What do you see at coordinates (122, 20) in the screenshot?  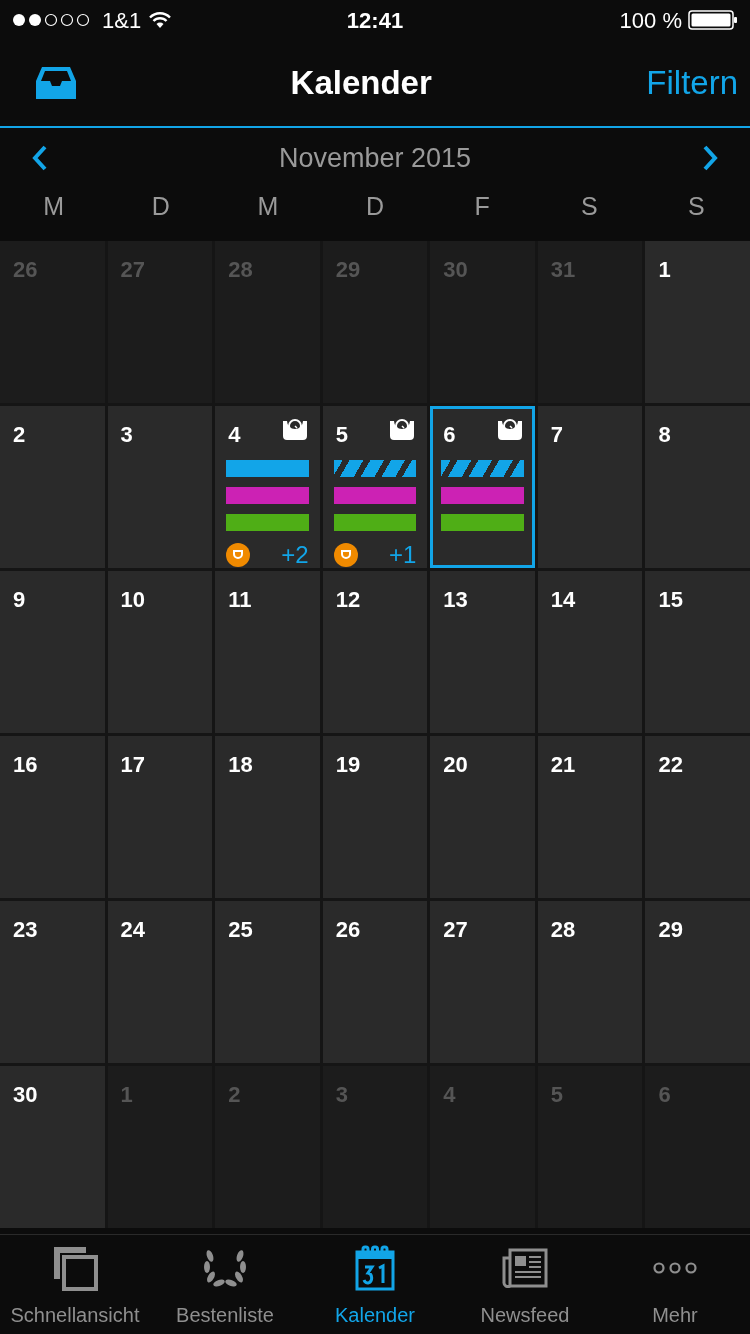 I see `carrier-name: 1&1` at bounding box center [122, 20].